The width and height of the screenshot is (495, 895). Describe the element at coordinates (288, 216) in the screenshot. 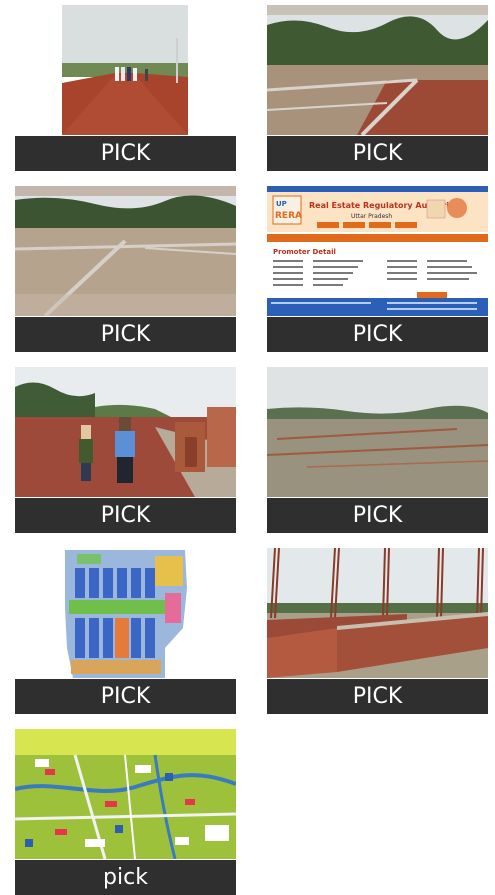

I see `rera-logo-main: RERA` at that location.